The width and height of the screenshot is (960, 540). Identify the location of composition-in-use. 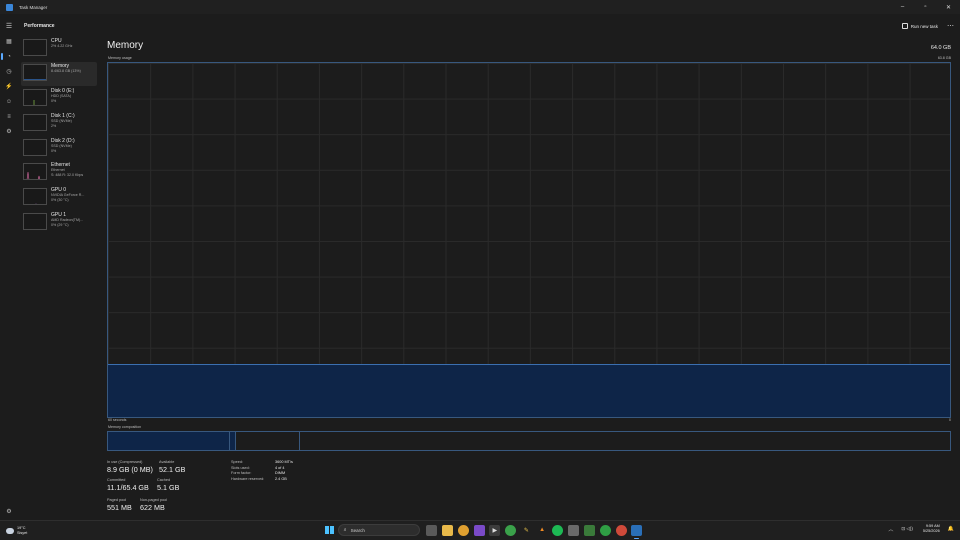
(169, 441).